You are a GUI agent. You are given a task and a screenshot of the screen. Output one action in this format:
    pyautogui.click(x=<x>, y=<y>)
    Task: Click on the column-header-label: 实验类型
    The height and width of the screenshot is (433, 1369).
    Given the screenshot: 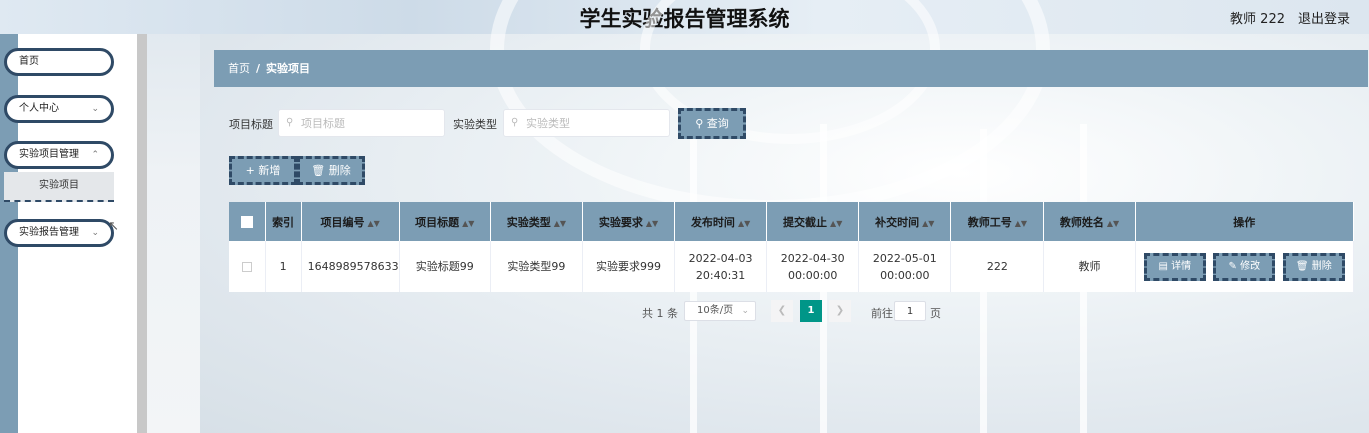 What is the action you would take?
    pyautogui.click(x=528, y=222)
    